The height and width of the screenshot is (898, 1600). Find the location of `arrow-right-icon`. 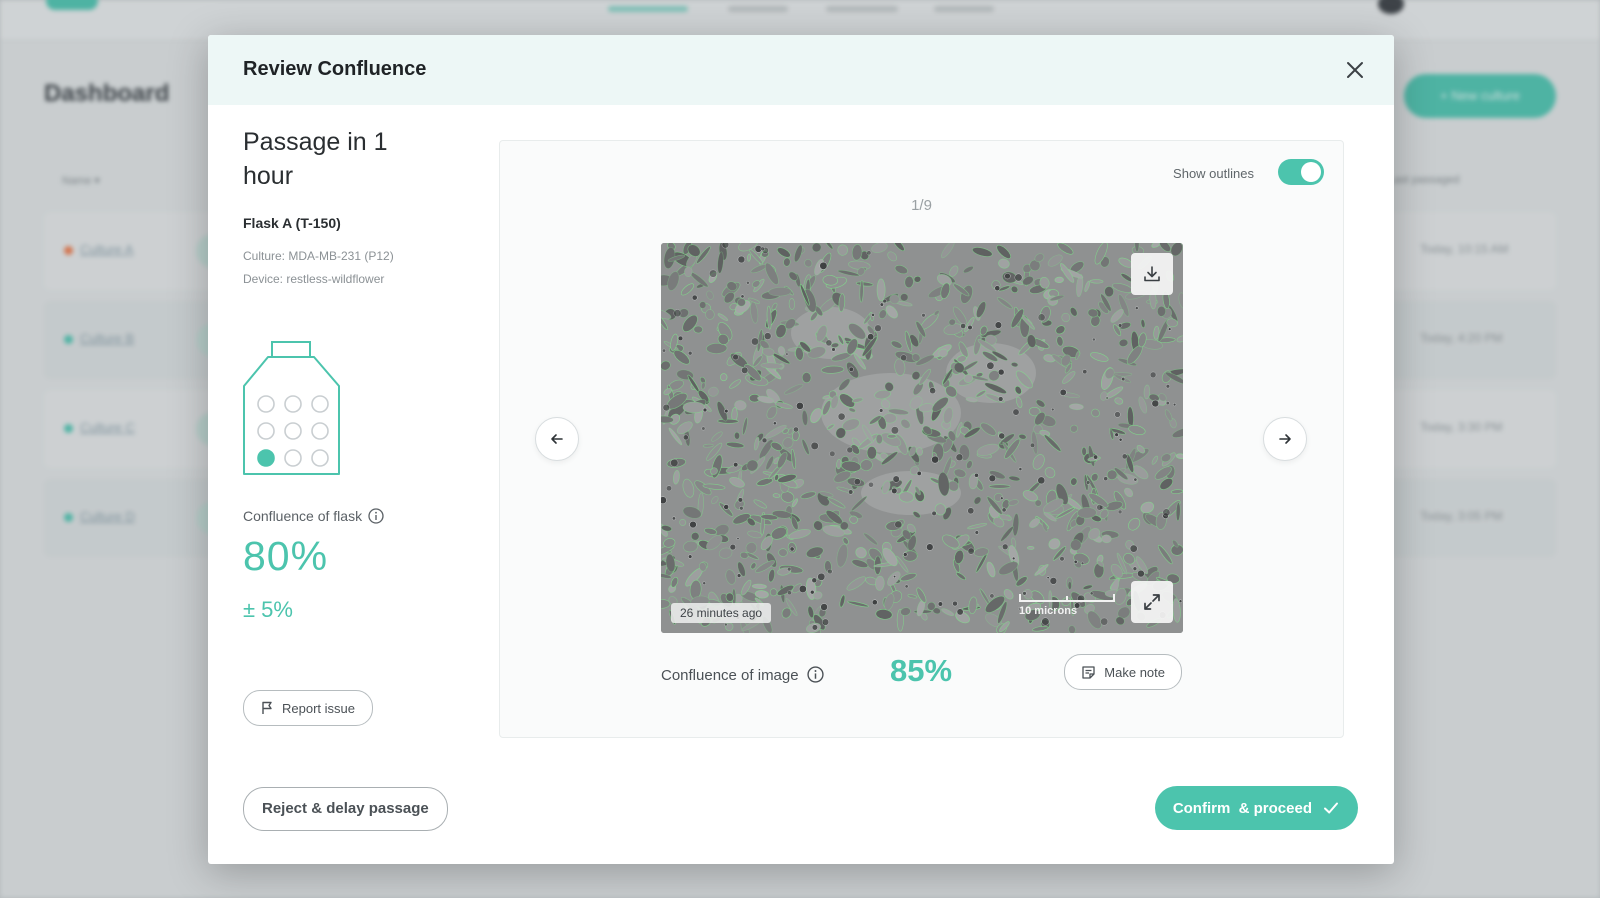

arrow-right-icon is located at coordinates (1285, 439).